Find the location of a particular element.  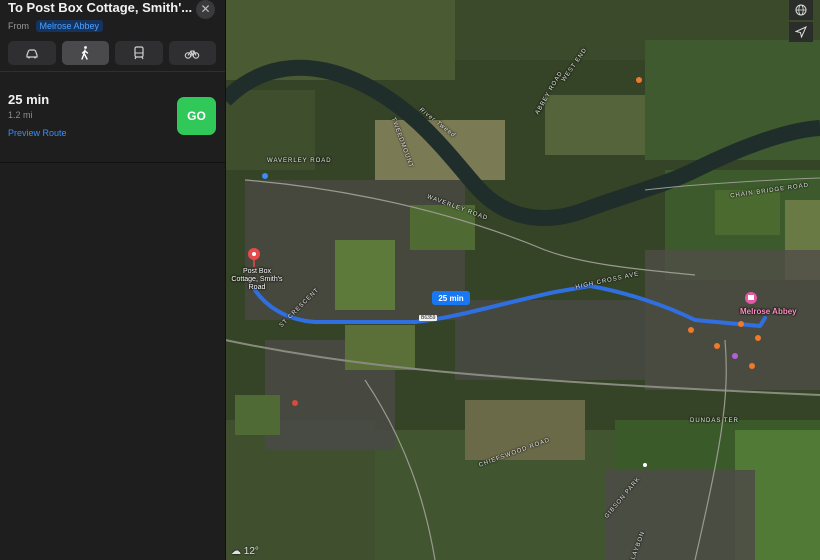

go-button: GO is located at coordinates (196, 116).